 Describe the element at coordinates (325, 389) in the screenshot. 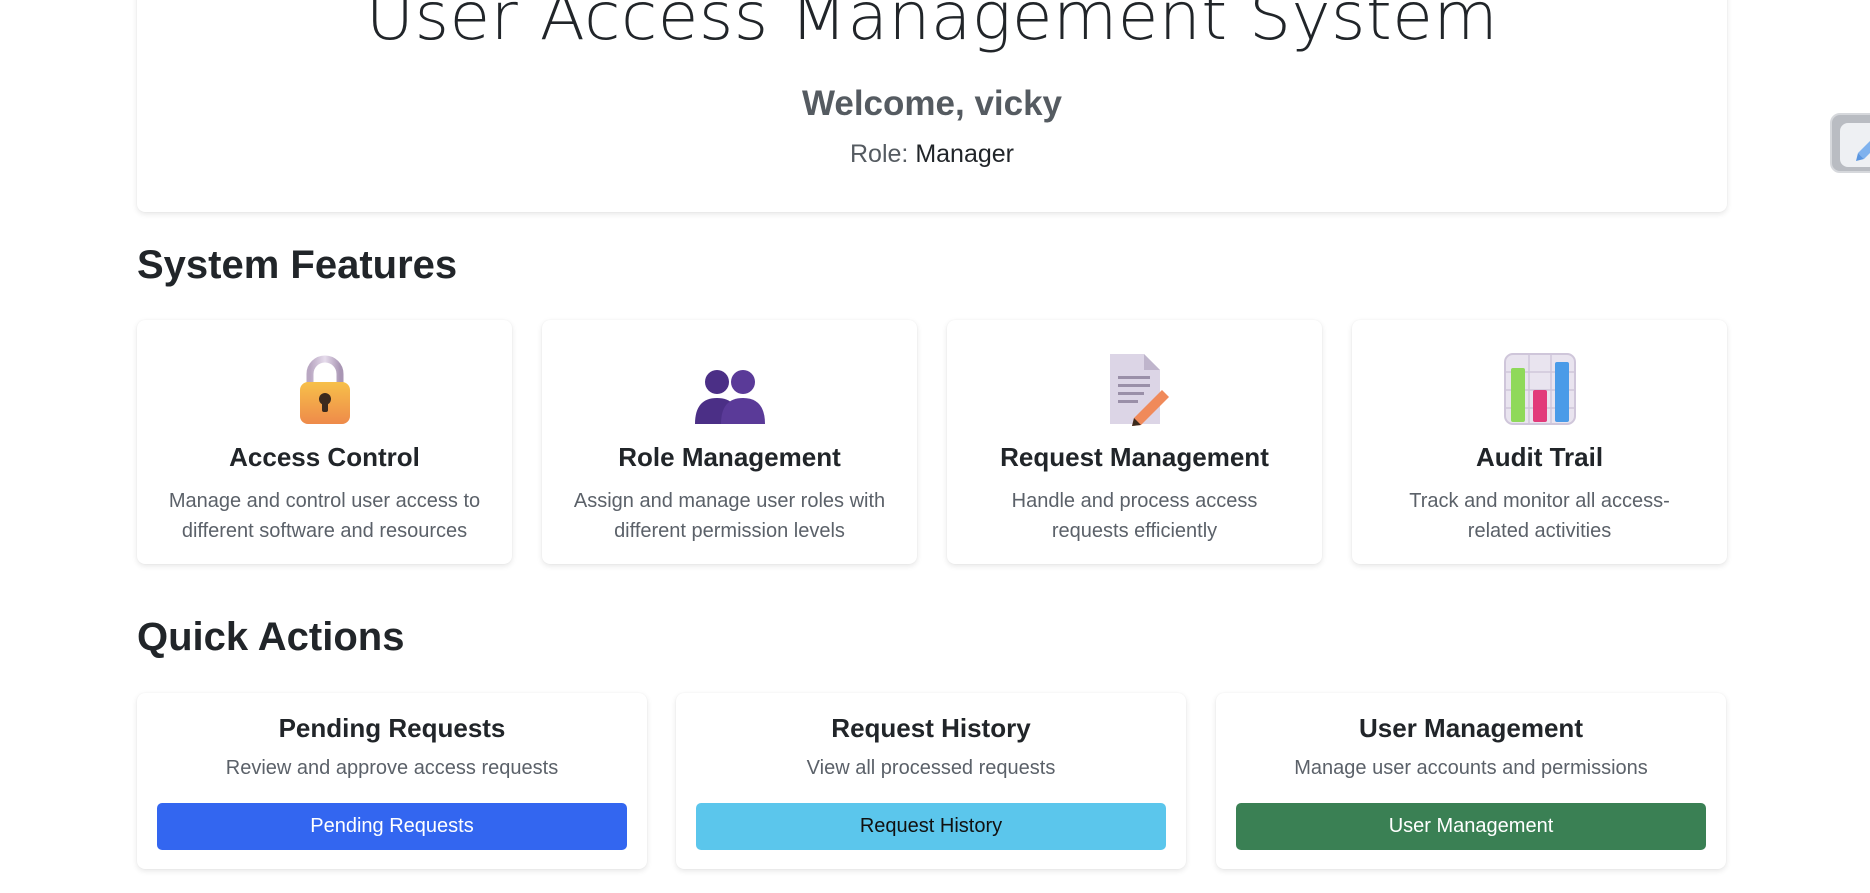

I see `lock-icon` at that location.